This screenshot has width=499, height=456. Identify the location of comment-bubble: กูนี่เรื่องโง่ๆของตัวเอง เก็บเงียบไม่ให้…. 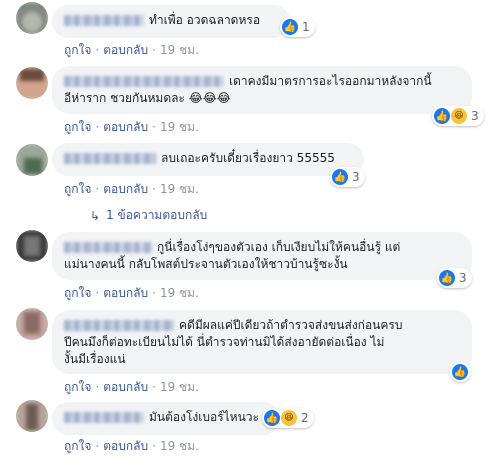
(262, 256).